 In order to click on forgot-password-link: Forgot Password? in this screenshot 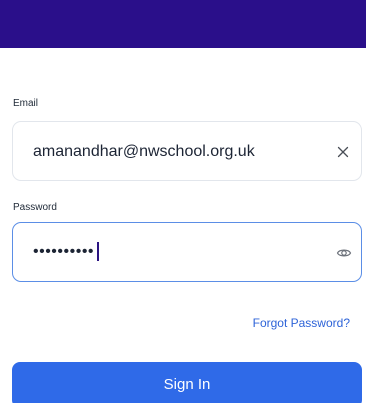, I will do `click(301, 323)`.